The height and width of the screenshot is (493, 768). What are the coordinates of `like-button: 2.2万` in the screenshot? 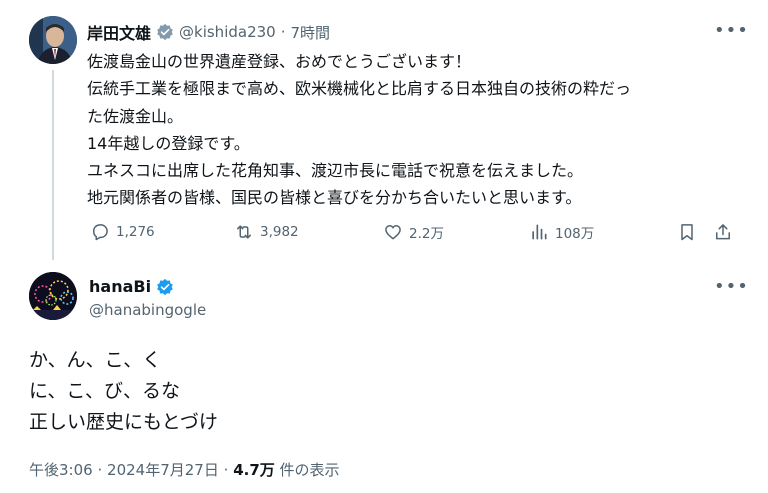 It's located at (413, 232).